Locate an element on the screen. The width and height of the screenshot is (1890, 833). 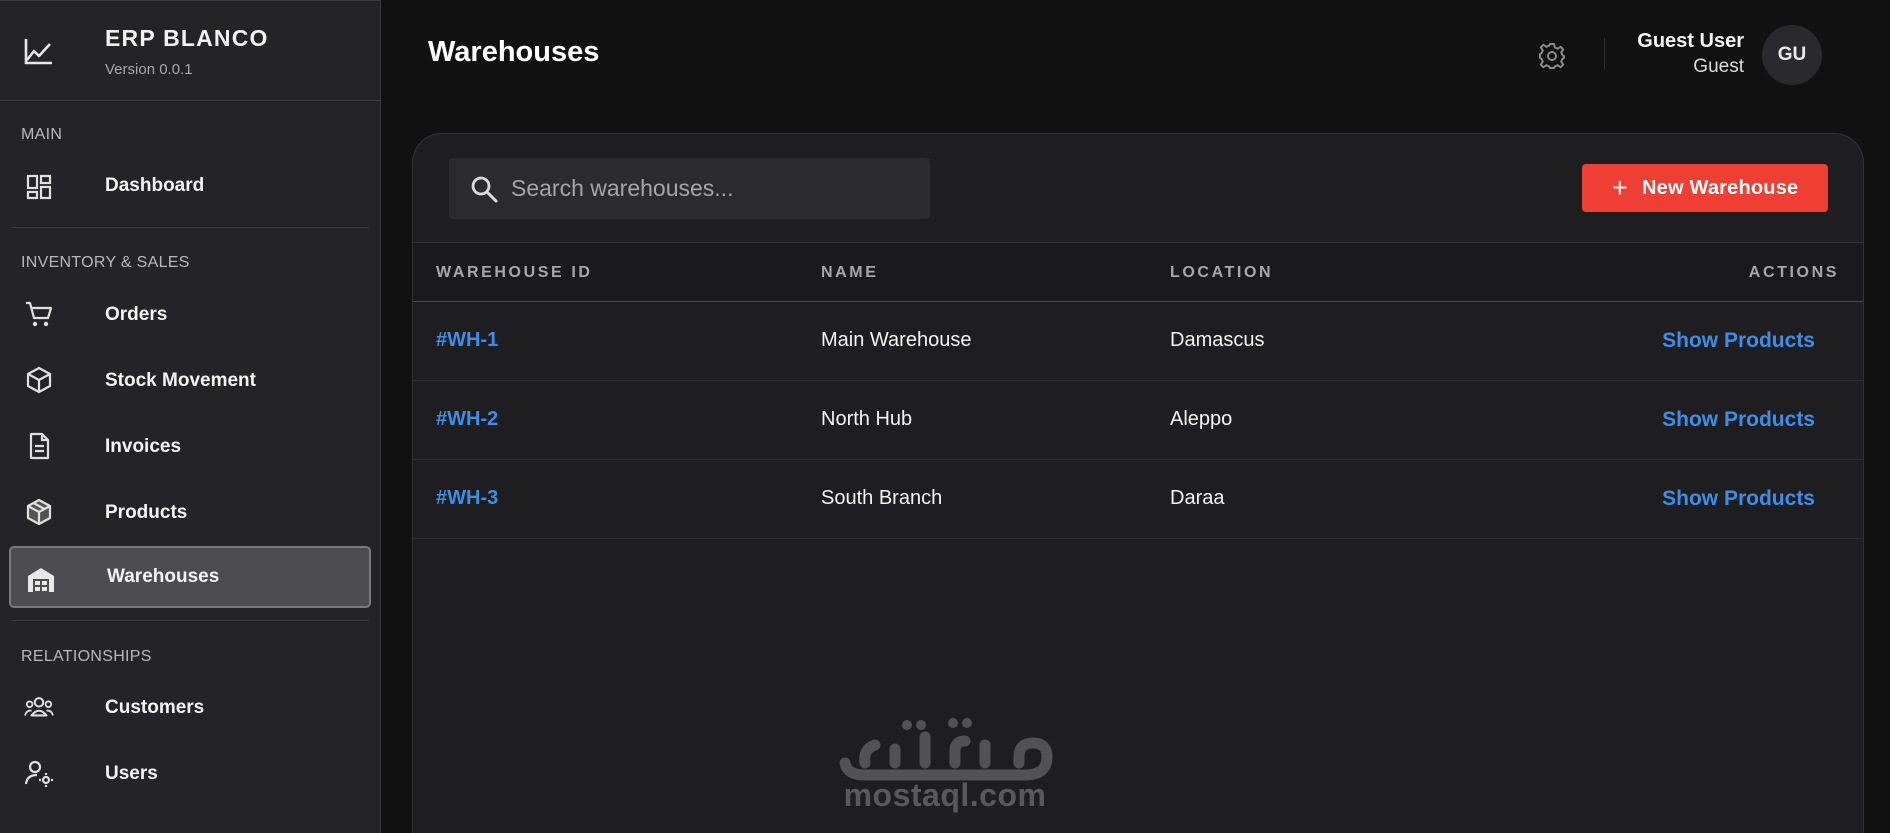
avatar: GU is located at coordinates (1792, 55).